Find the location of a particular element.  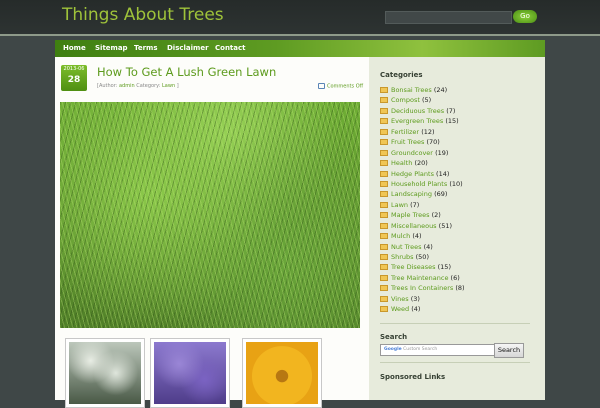

thumbnail-lavender-white is located at coordinates (105, 373).